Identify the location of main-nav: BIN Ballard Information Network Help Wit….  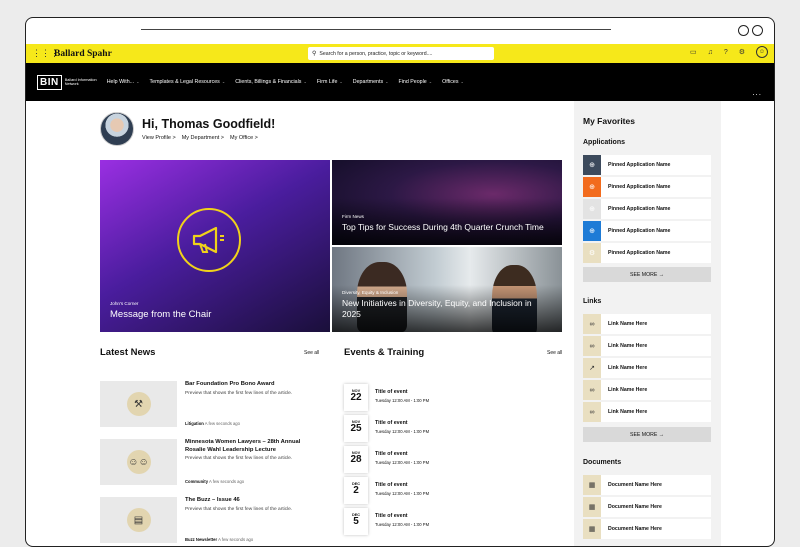
(400, 82).